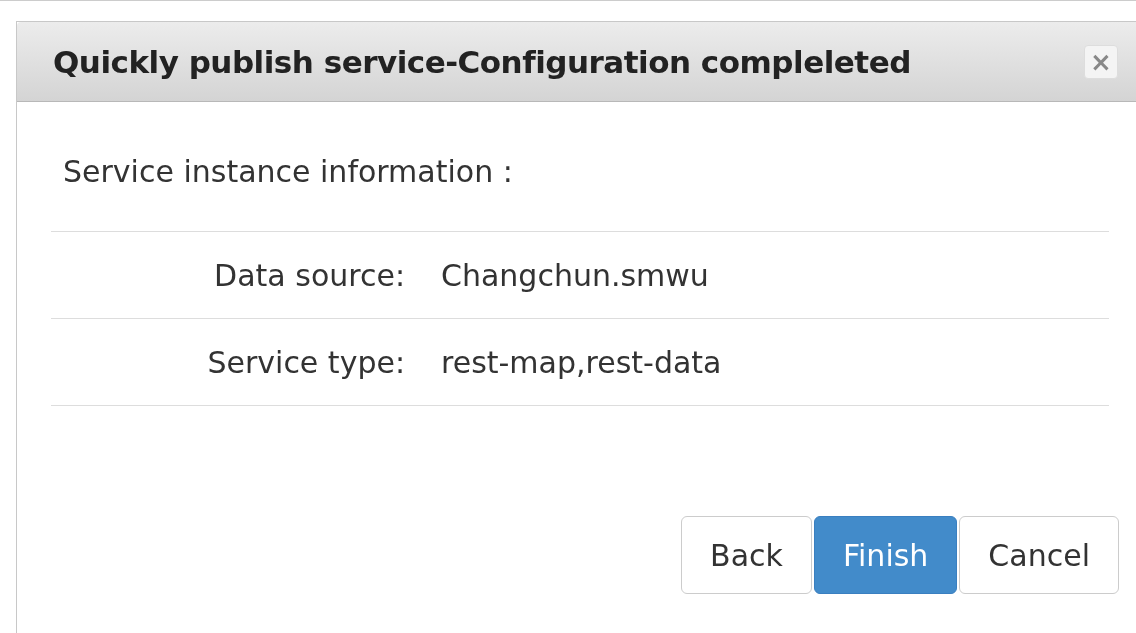  What do you see at coordinates (885, 555) in the screenshot?
I see `dialog-button: Finish` at bounding box center [885, 555].